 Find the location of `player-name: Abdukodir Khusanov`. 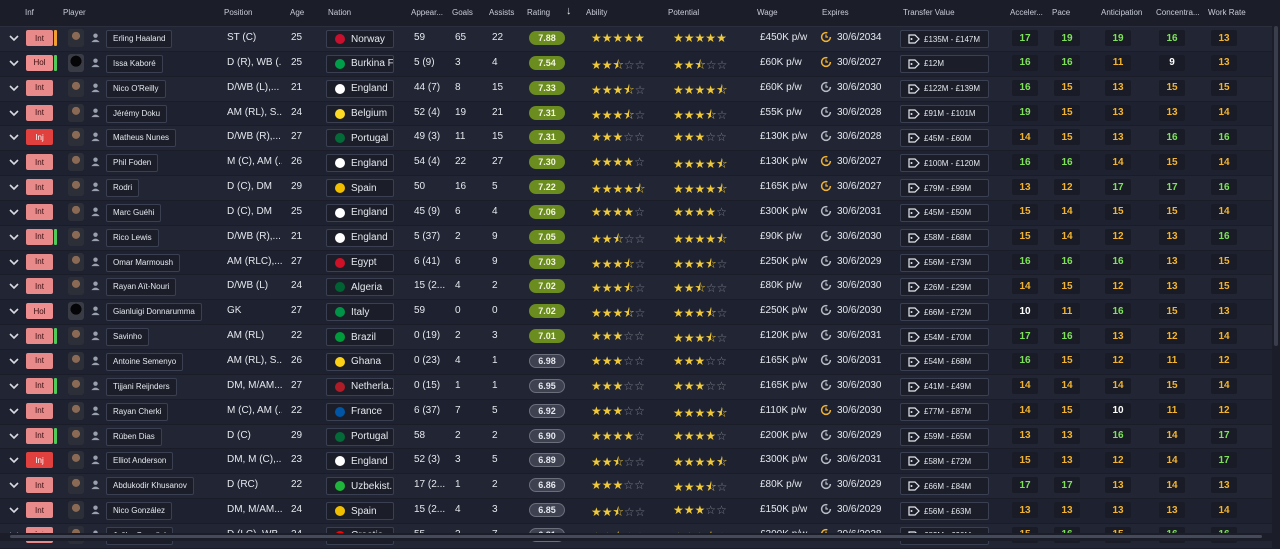

player-name: Abdukodir Khusanov is located at coordinates (150, 486).